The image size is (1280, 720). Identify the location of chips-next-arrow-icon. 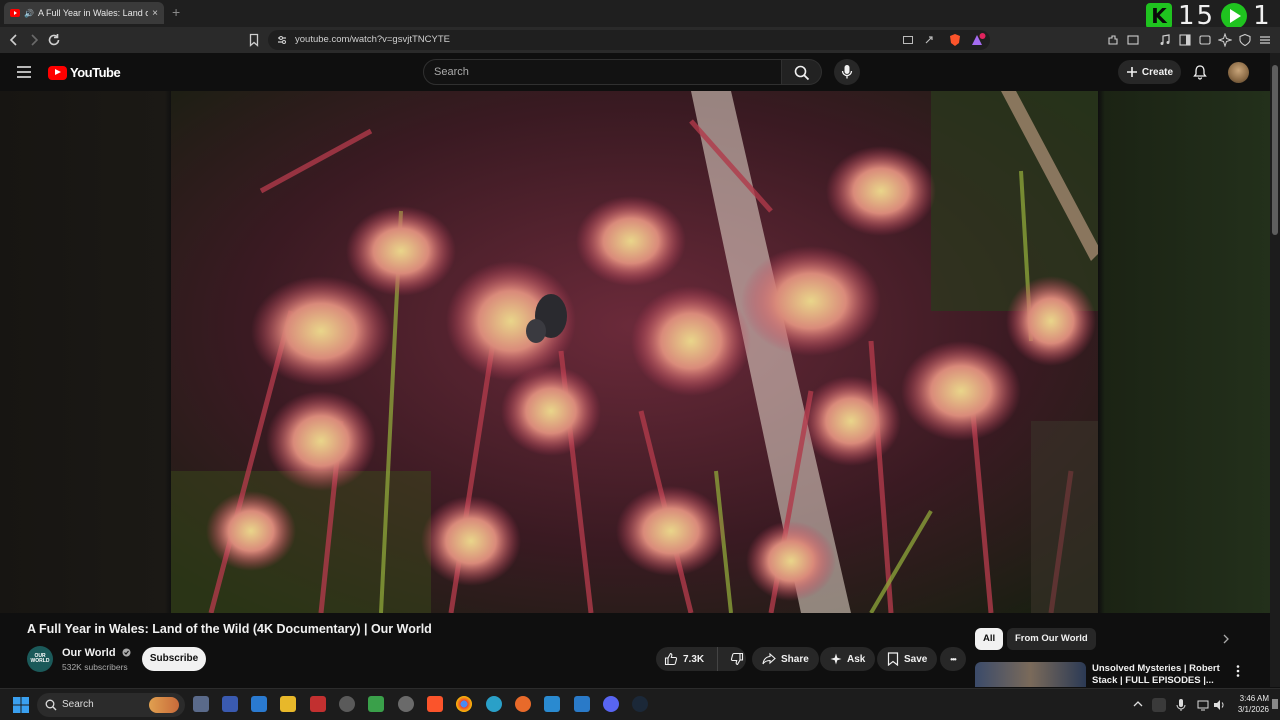
(1226, 639).